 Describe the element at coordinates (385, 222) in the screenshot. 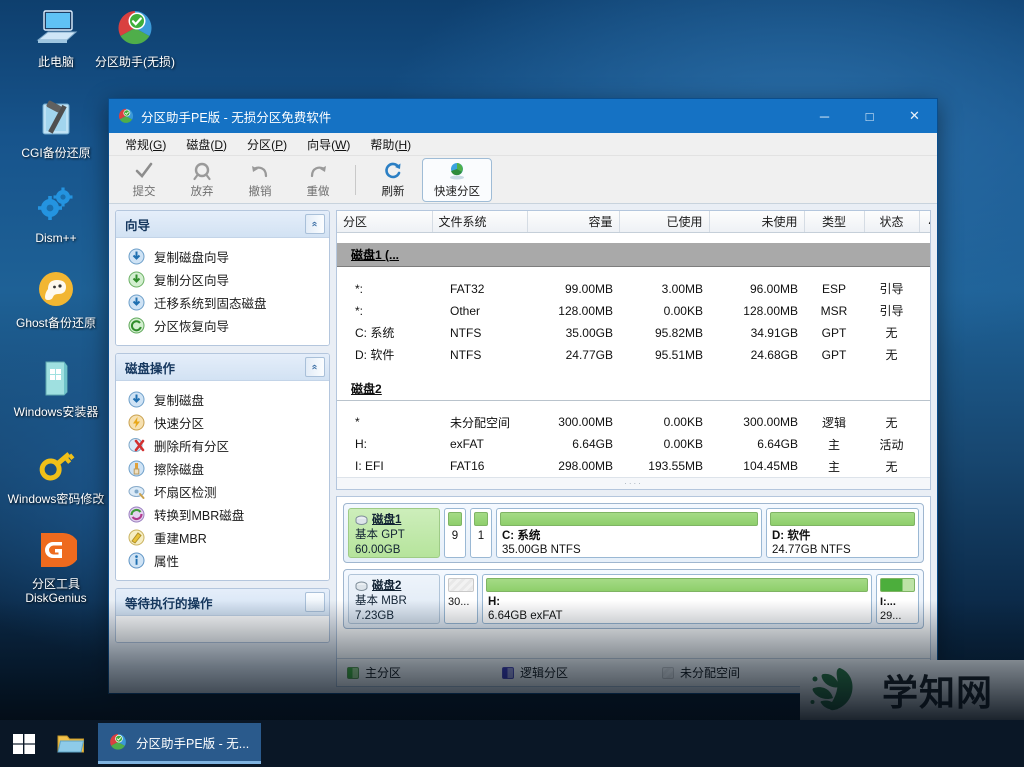

I see `column-header-partition: 分区` at that location.